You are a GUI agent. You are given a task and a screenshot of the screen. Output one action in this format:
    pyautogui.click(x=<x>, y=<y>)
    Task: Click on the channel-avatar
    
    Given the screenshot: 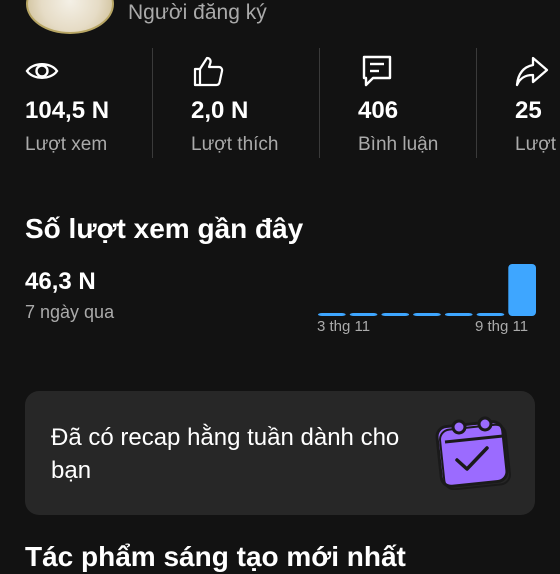 What is the action you would take?
    pyautogui.click(x=70, y=17)
    